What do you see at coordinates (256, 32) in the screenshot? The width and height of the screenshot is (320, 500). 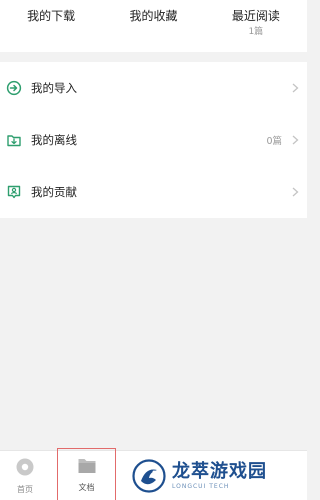 I see `recent-count: 1篇` at bounding box center [256, 32].